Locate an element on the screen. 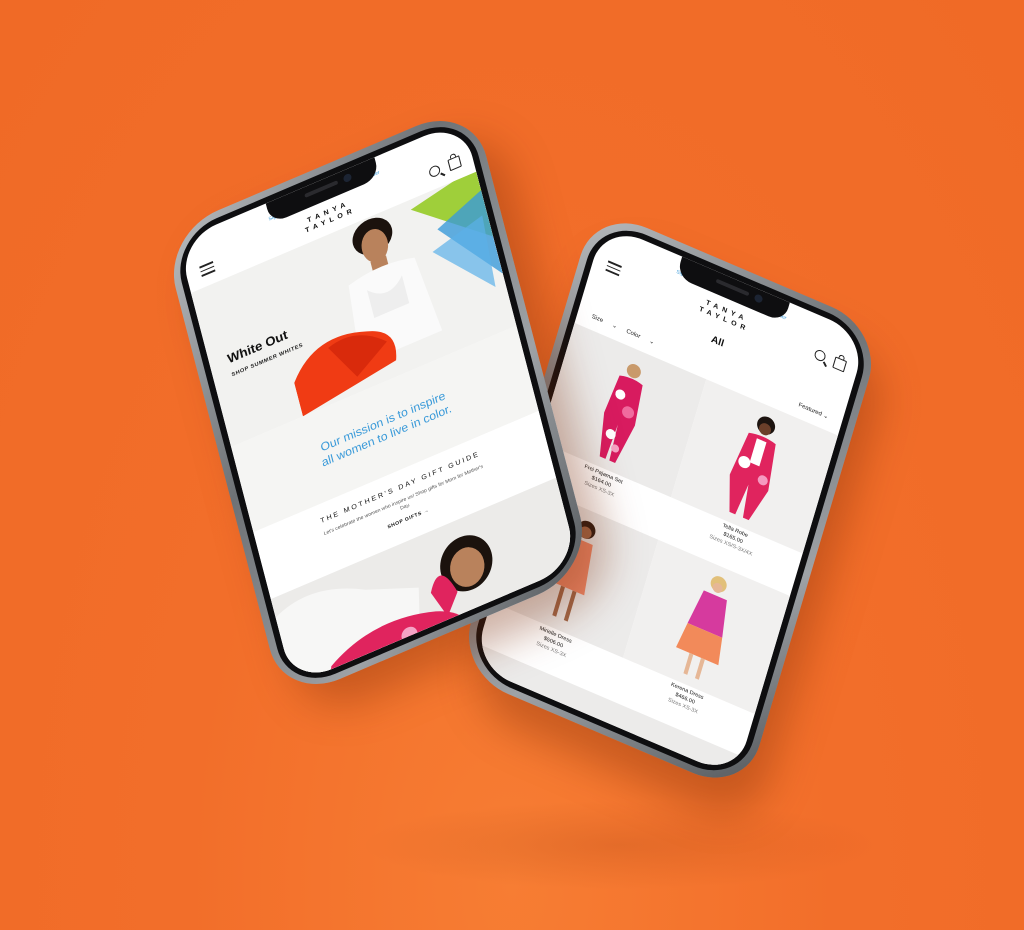 The image size is (1024, 930). size-filter: Size ⌄ is located at coordinates (604, 322).